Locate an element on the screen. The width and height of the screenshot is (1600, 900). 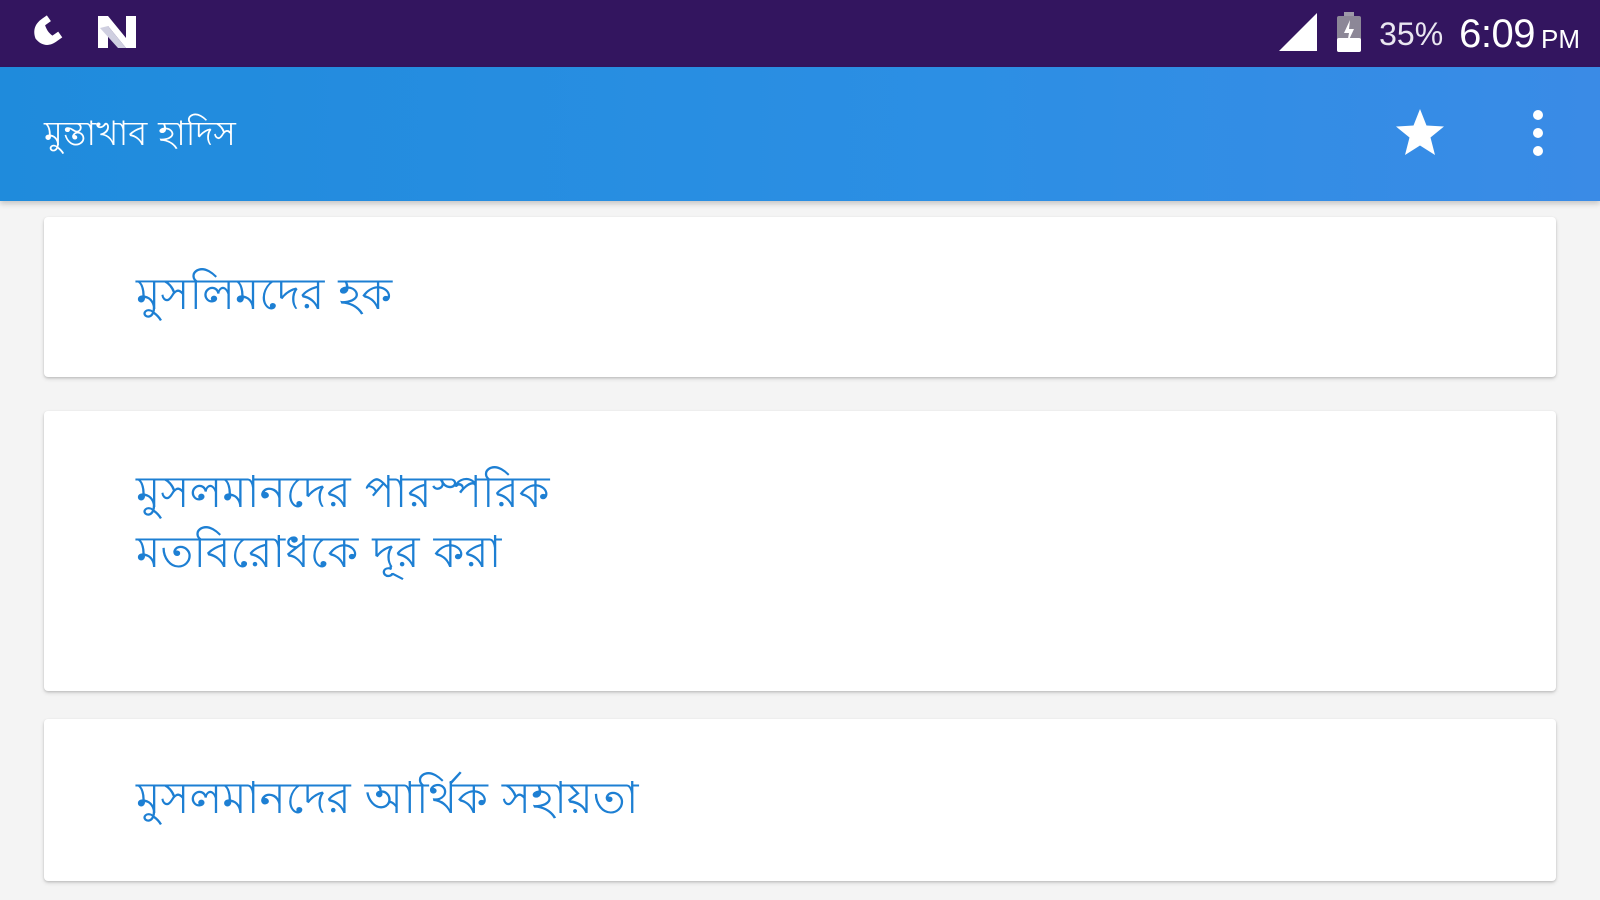
more-vertical-icon is located at coordinates (1538, 135).